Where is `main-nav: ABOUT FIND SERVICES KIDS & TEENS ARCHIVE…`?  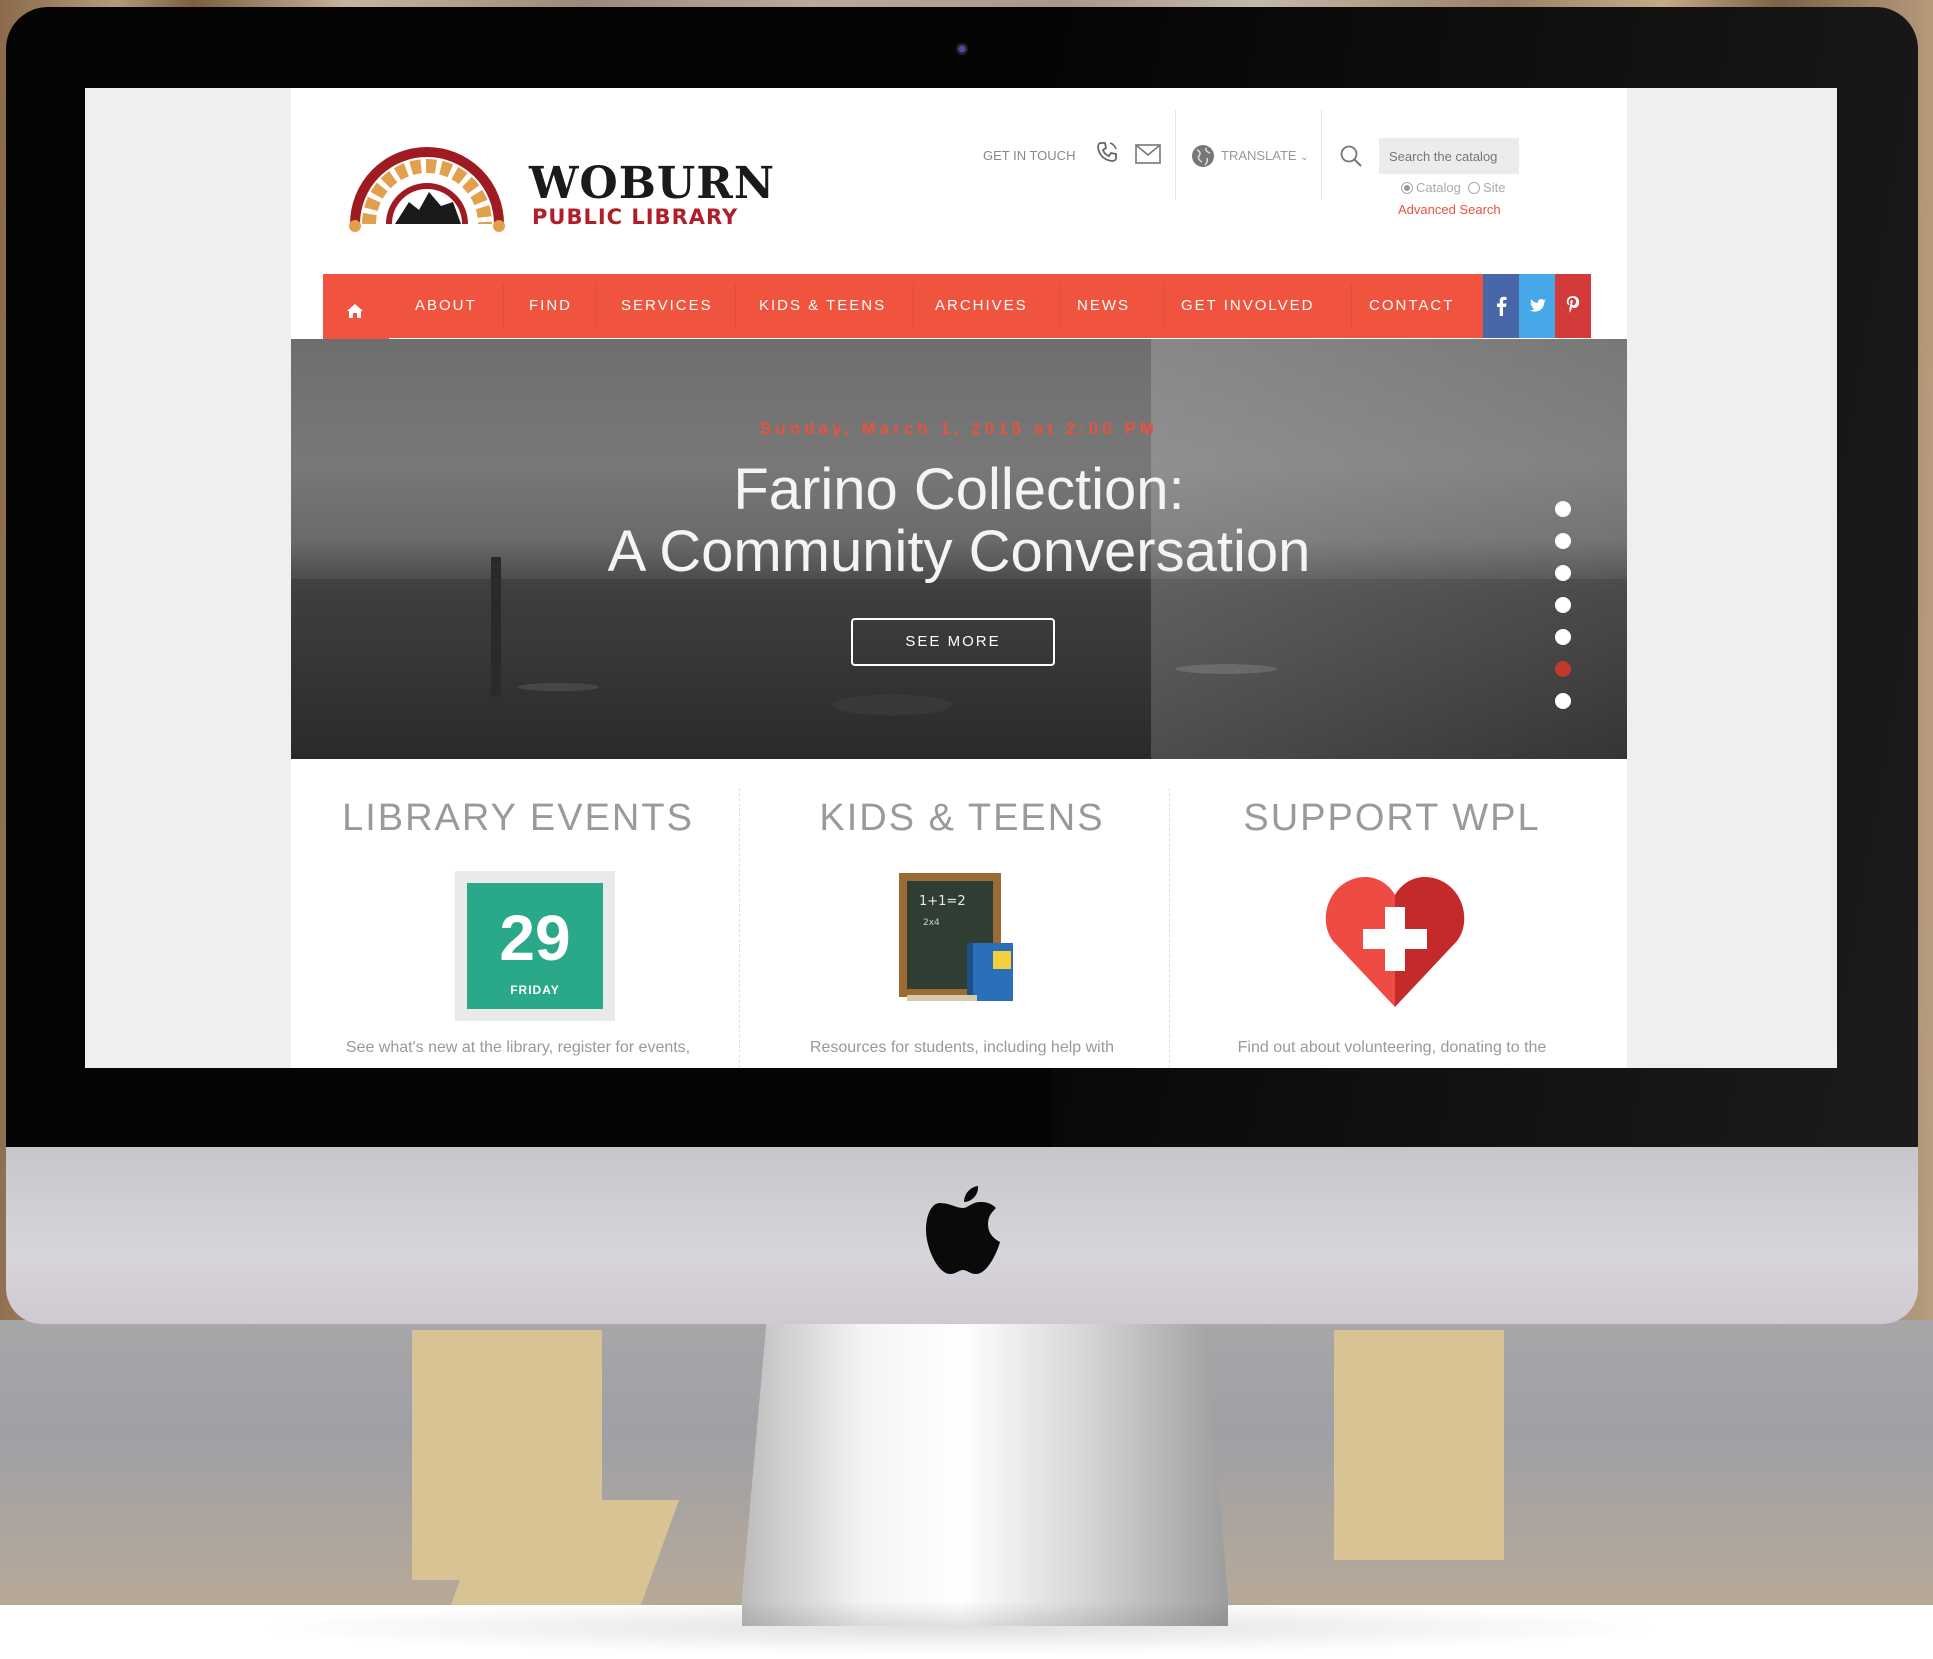 main-nav: ABOUT FIND SERVICES KIDS & TEENS ARCHIVE… is located at coordinates (957, 311).